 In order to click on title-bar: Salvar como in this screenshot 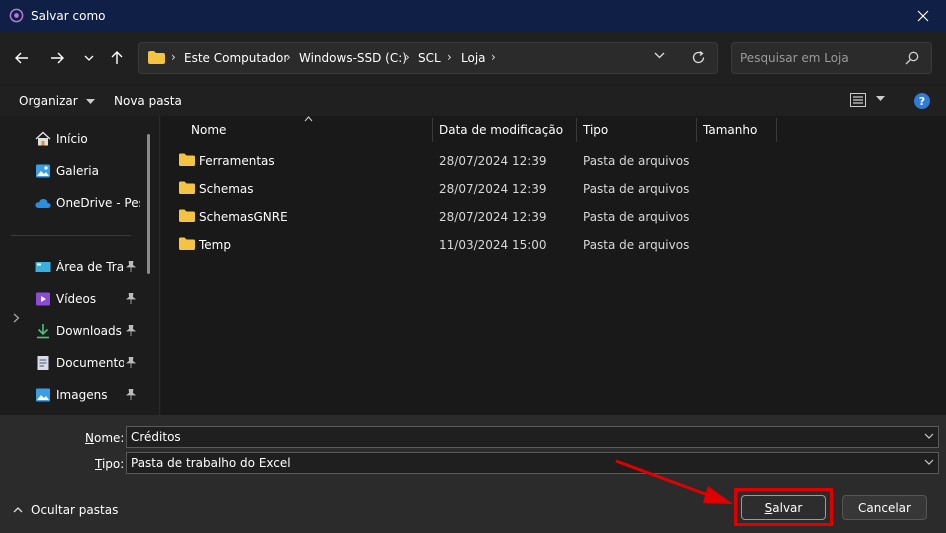, I will do `click(473, 16)`.